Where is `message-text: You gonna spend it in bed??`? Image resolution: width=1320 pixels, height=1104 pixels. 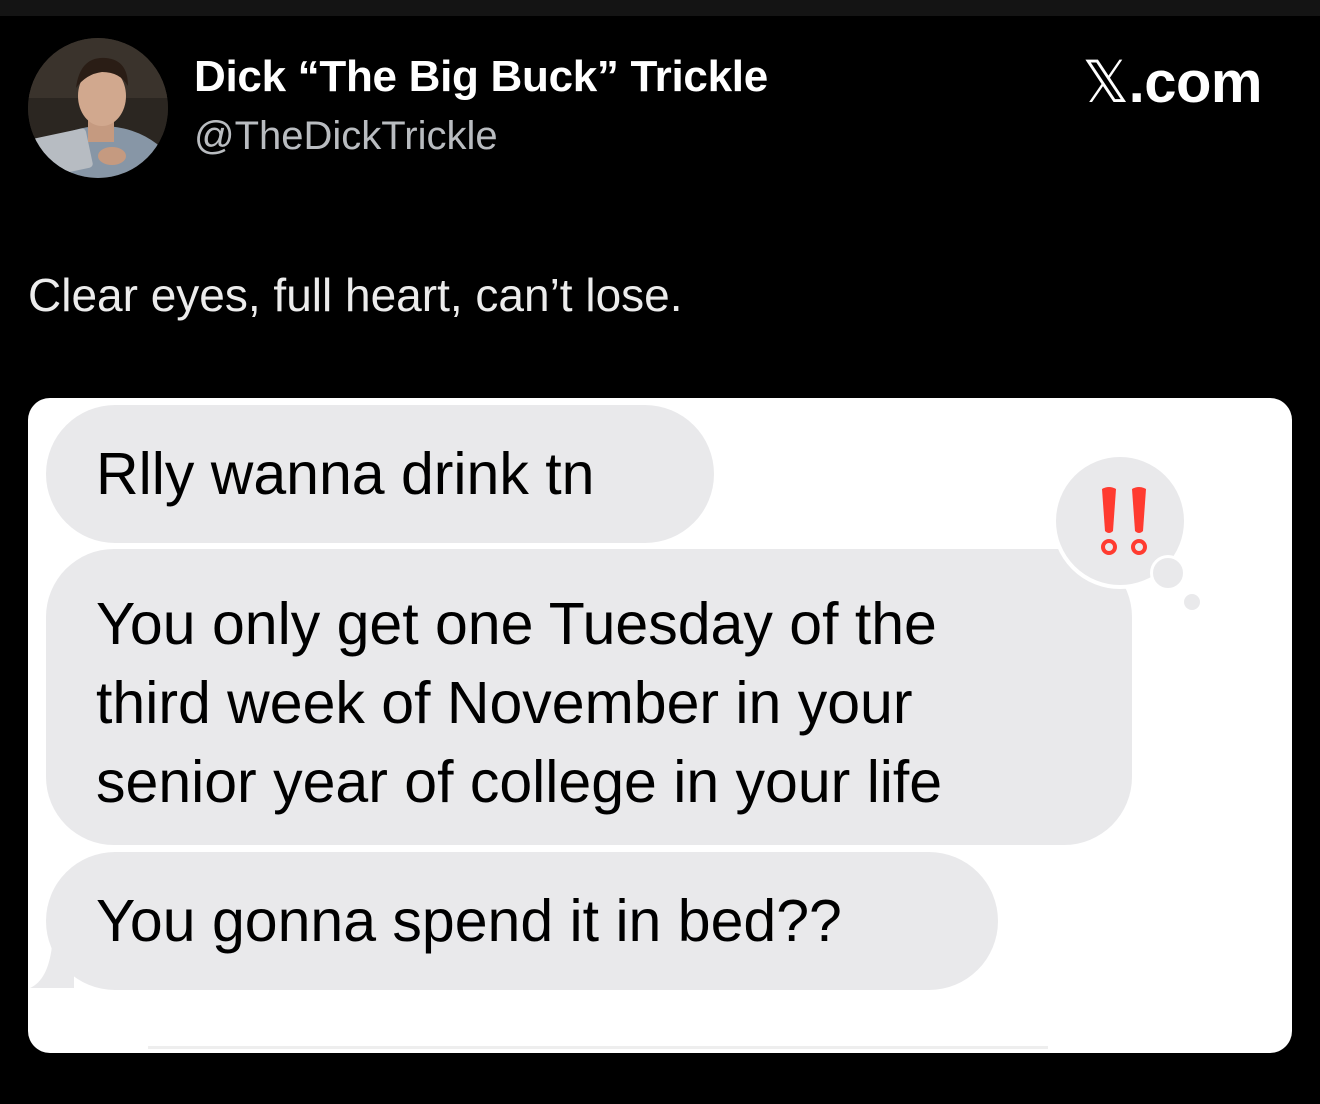
message-text: You gonna spend it in bed?? is located at coordinates (469, 921).